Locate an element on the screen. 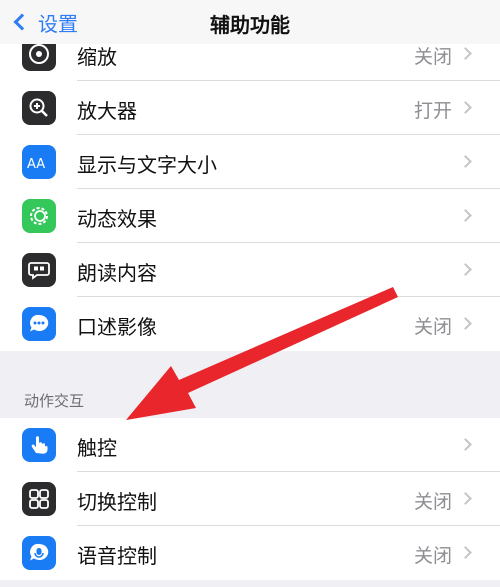  spoken-content-icon is located at coordinates (39, 270).